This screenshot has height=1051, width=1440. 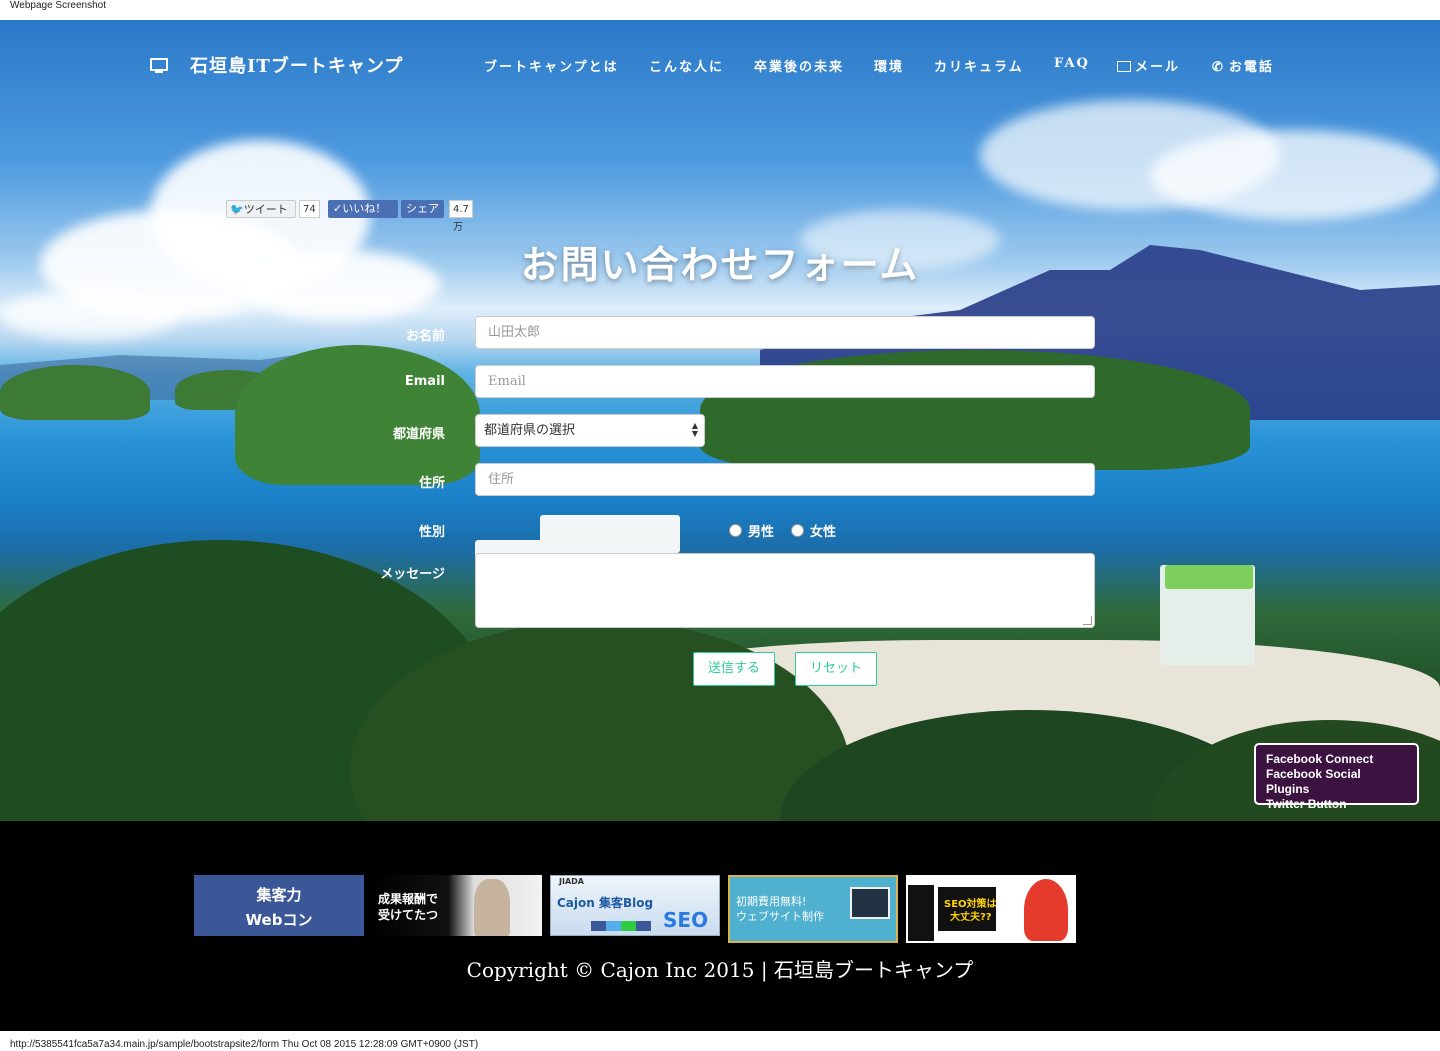 What do you see at coordinates (799, 65) in the screenshot?
I see `nav-item-future: 卒業後の未来` at bounding box center [799, 65].